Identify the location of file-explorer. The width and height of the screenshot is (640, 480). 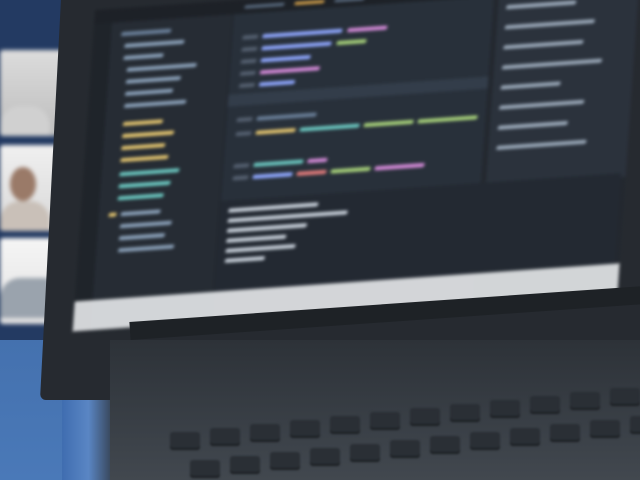
(161, 173).